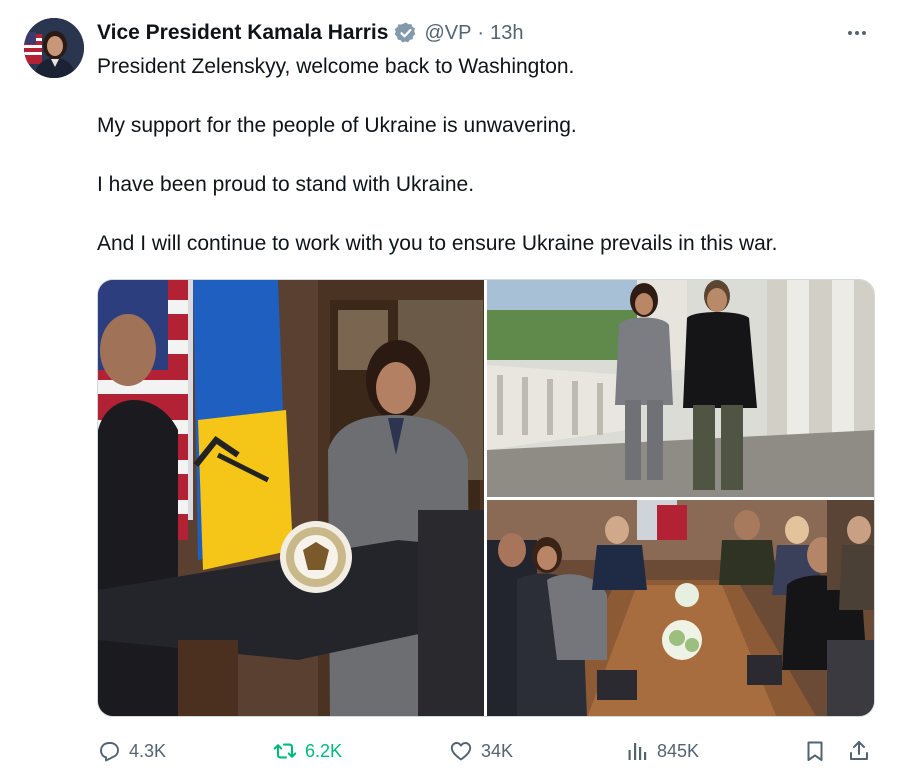  Describe the element at coordinates (497, 750) in the screenshot. I see `like-count: 34K` at that location.